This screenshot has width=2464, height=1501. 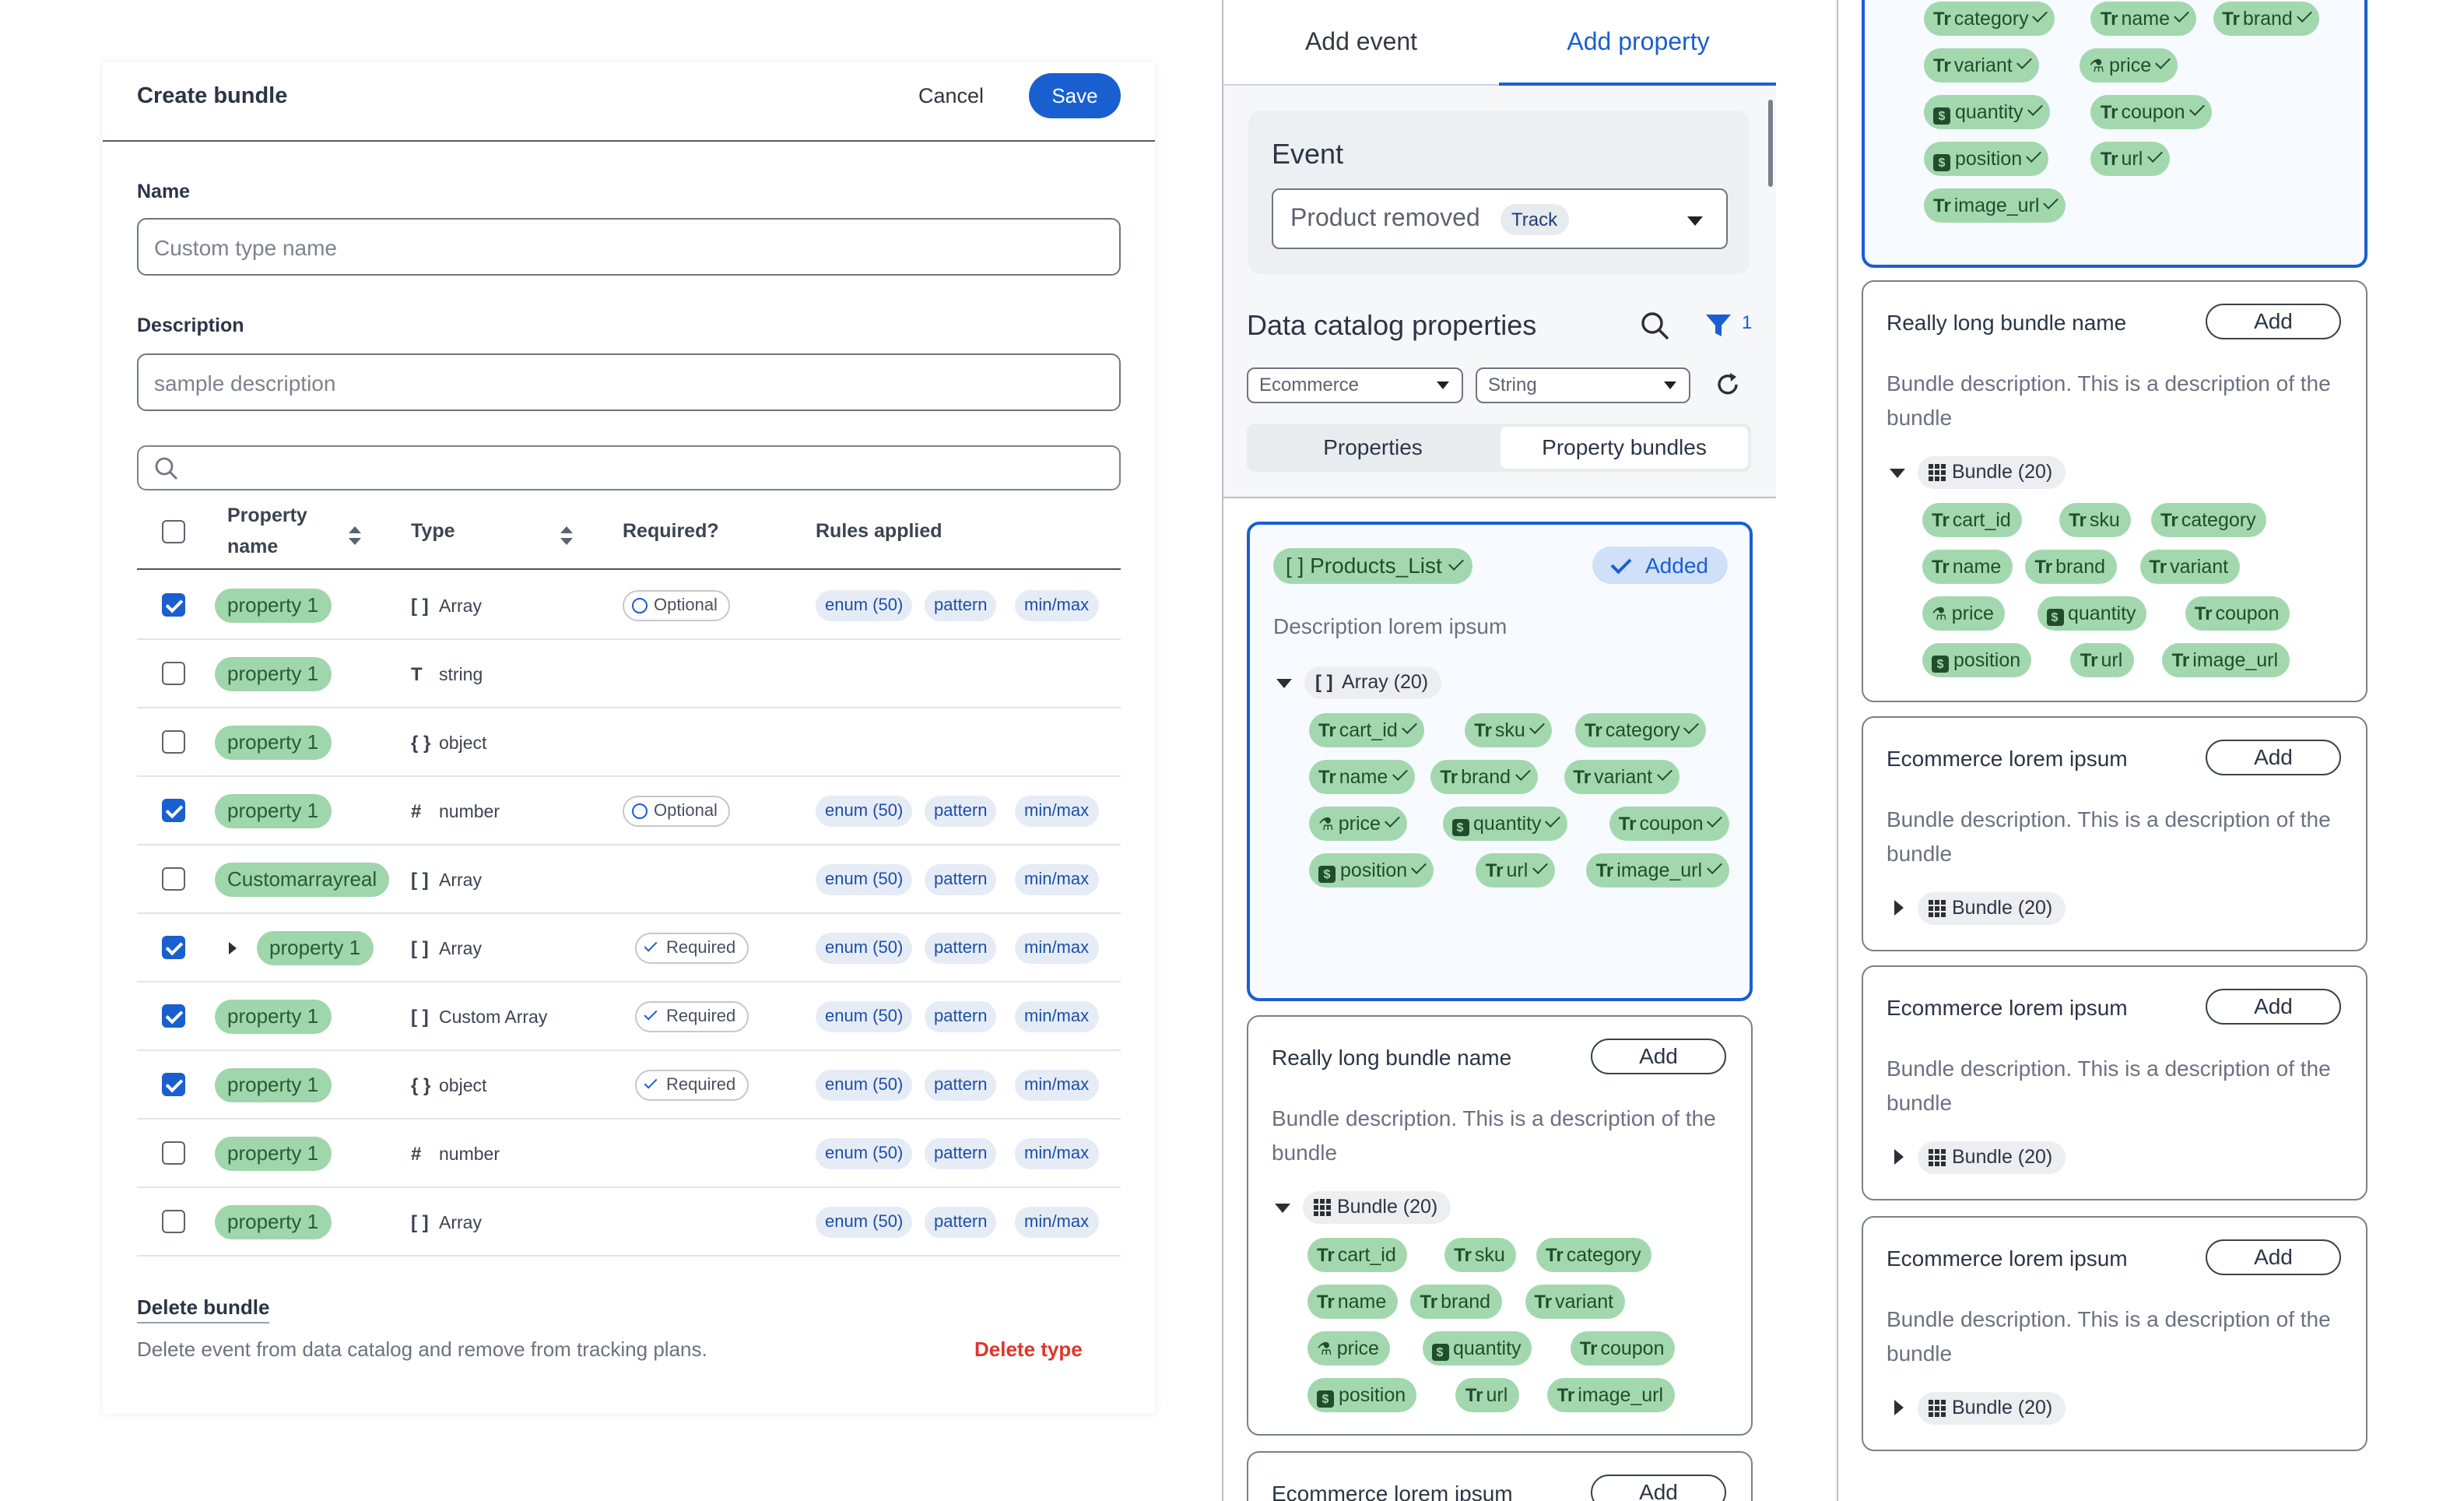 I want to click on table-row: property 1 # number enum (50) pattern min/max, so click(x=629, y=1154).